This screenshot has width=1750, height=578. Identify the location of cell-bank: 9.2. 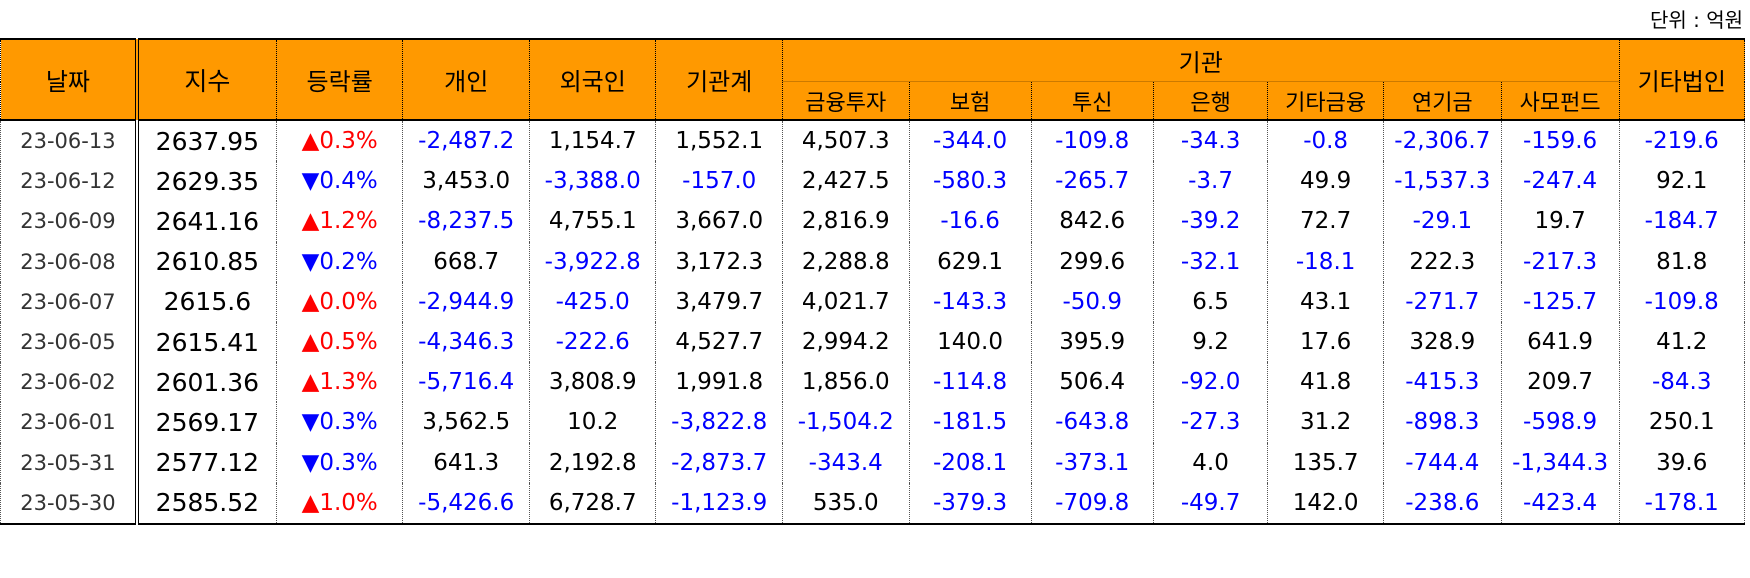
(1210, 342).